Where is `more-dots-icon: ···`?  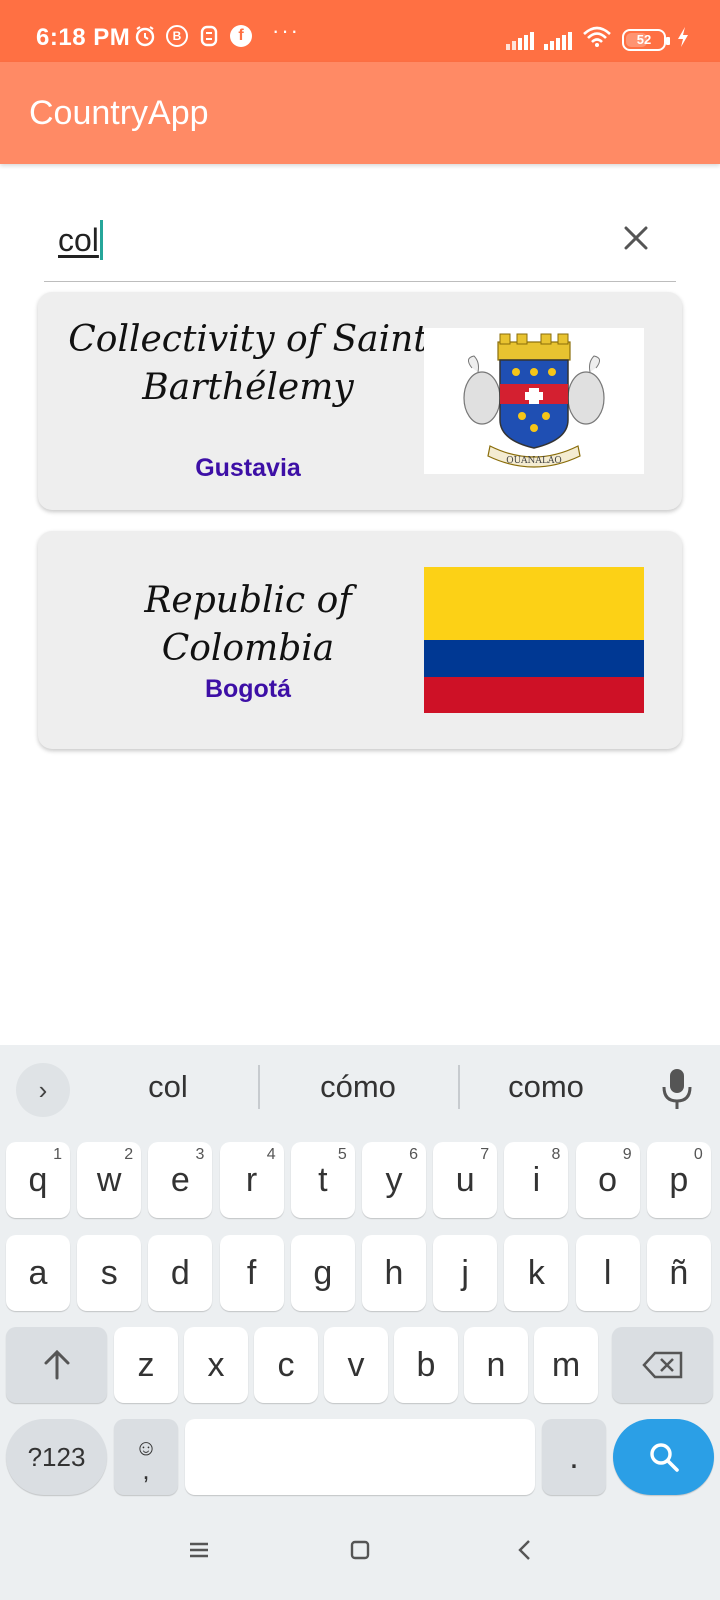 more-dots-icon: ··· is located at coordinates (286, 30).